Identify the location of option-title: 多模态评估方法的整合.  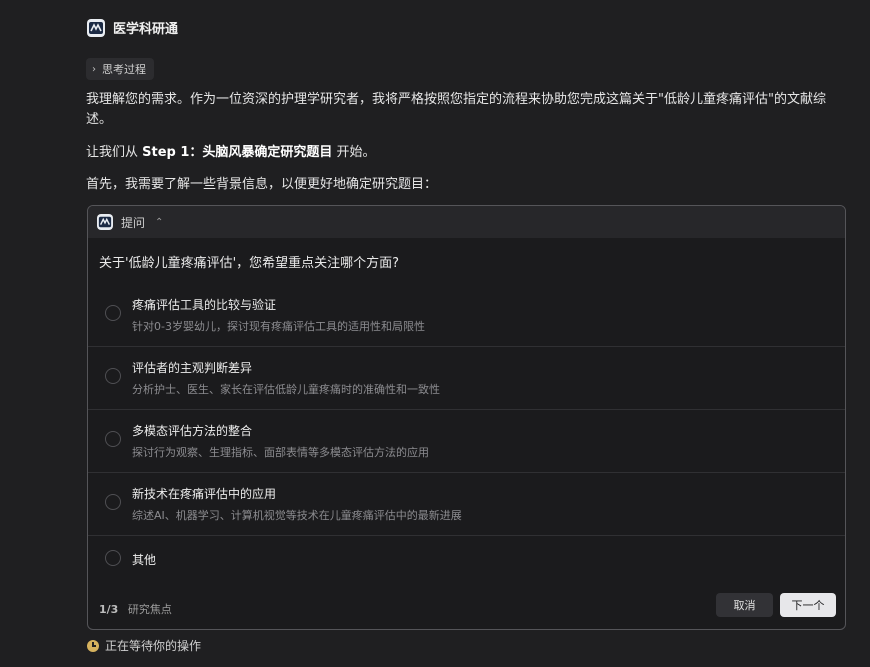
(192, 431).